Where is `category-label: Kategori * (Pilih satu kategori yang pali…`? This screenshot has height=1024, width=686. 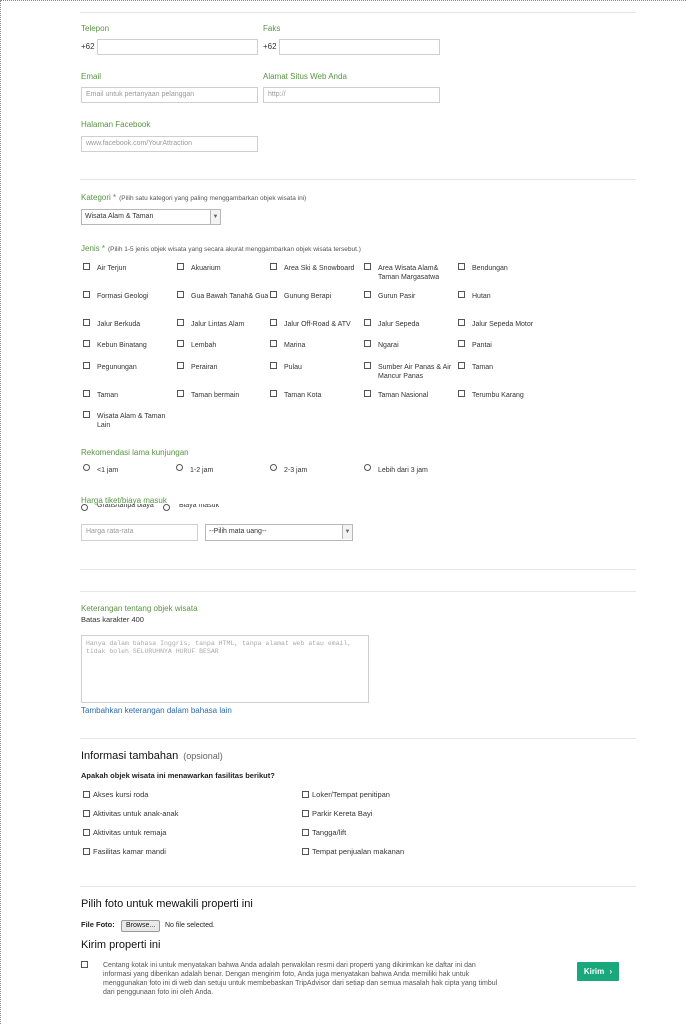 category-label: Kategori * (Pilih satu kategori yang pali… is located at coordinates (193, 197).